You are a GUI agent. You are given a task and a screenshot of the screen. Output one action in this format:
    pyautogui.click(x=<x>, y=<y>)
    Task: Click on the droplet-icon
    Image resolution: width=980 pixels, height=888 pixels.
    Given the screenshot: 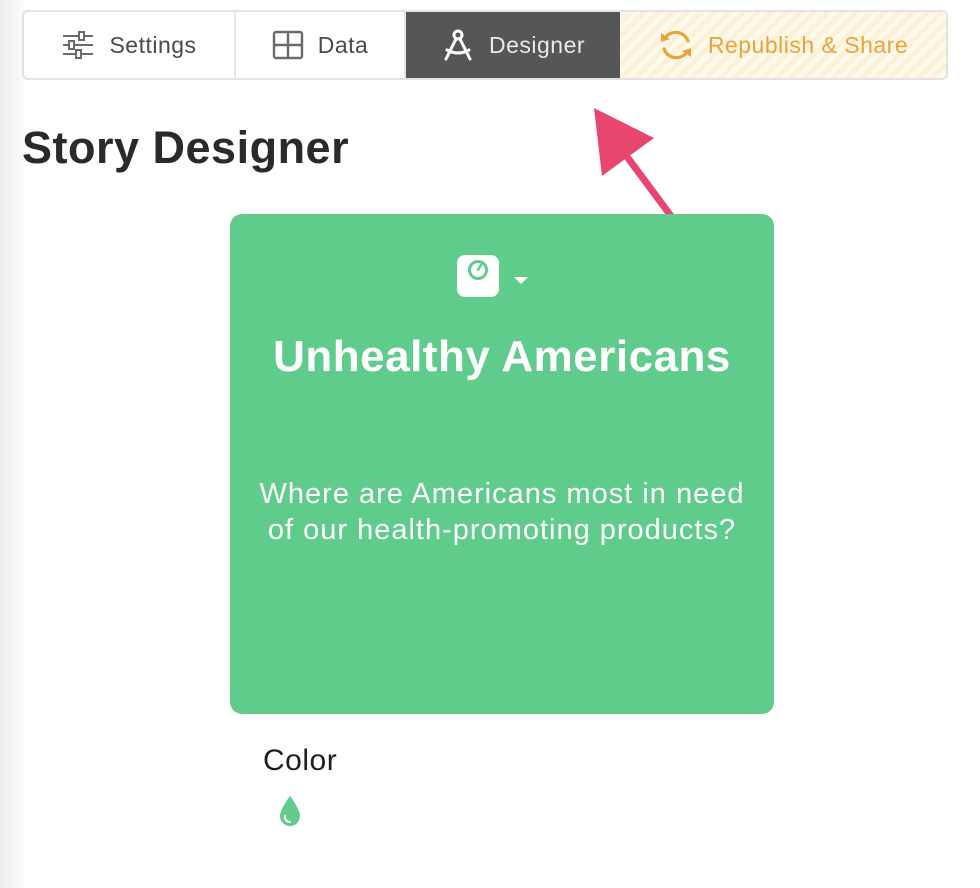 What is the action you would take?
    pyautogui.click(x=290, y=813)
    